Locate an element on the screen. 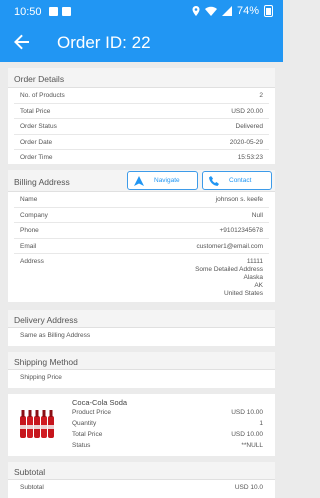 Image resolution: width=320 pixels, height=498 pixels. notification-icon is located at coordinates (53, 11).